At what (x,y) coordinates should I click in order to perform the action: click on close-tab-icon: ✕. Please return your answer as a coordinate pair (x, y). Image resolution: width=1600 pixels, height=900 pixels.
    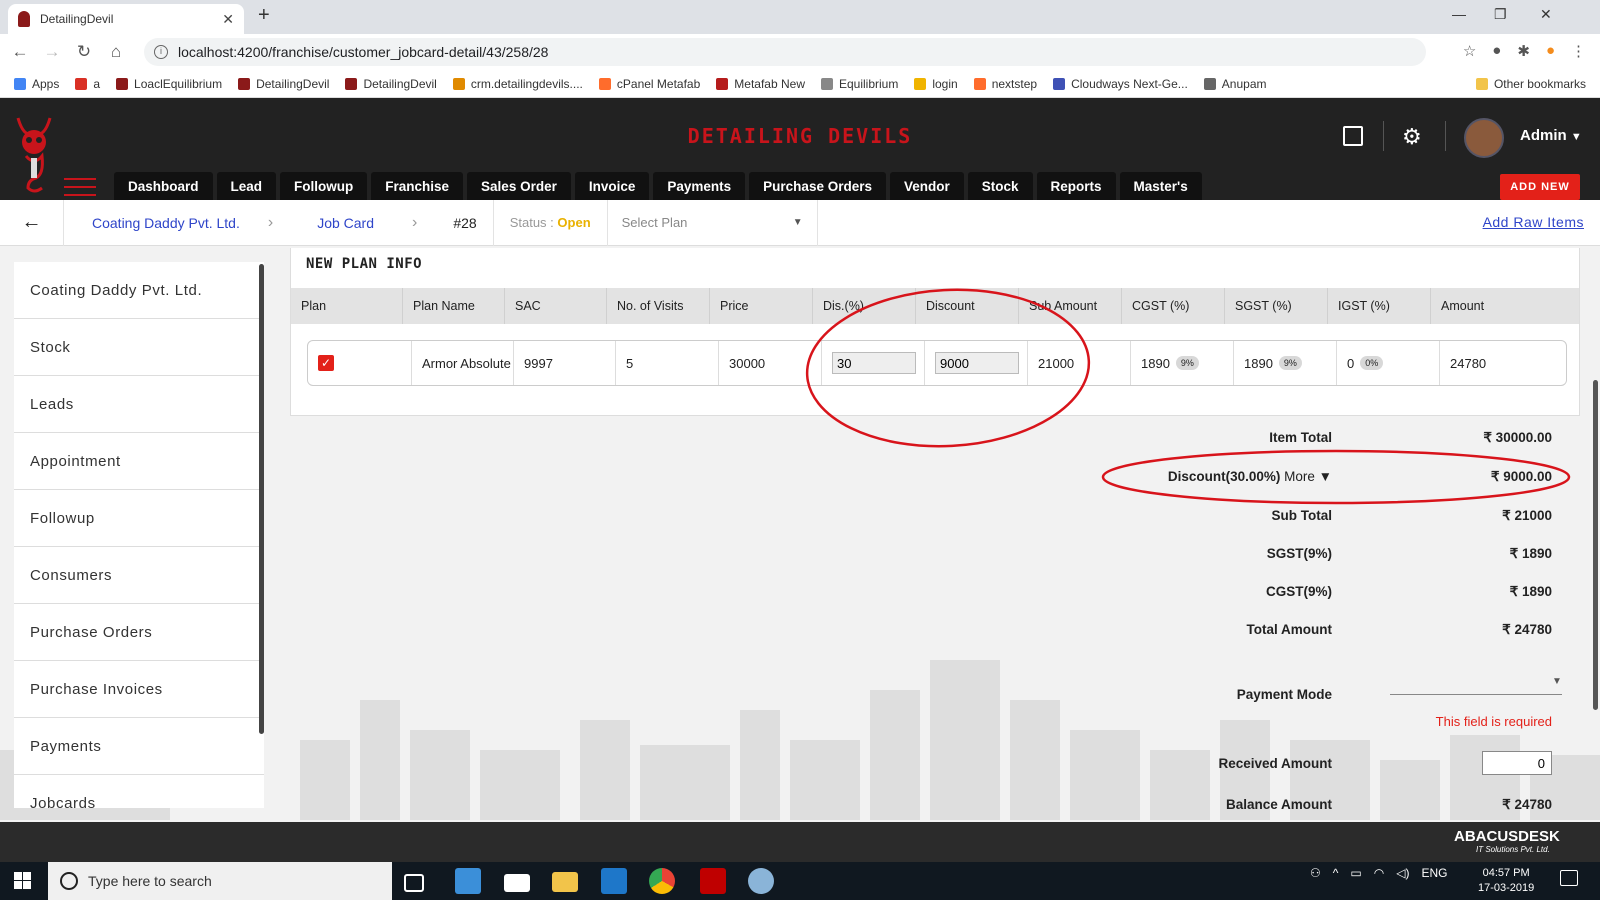
    Looking at the image, I should click on (228, 19).